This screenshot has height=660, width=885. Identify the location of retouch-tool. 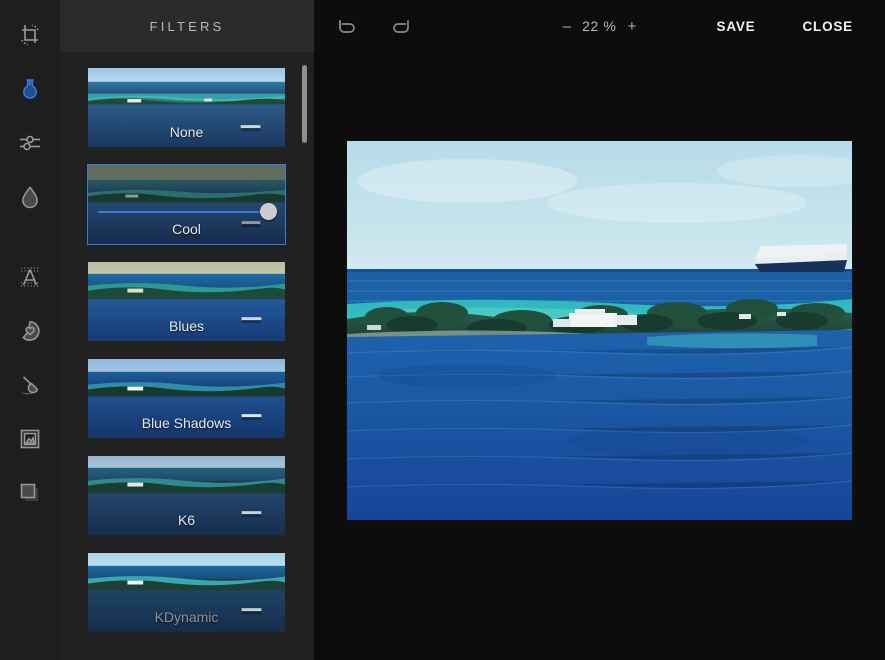
(30, 197).